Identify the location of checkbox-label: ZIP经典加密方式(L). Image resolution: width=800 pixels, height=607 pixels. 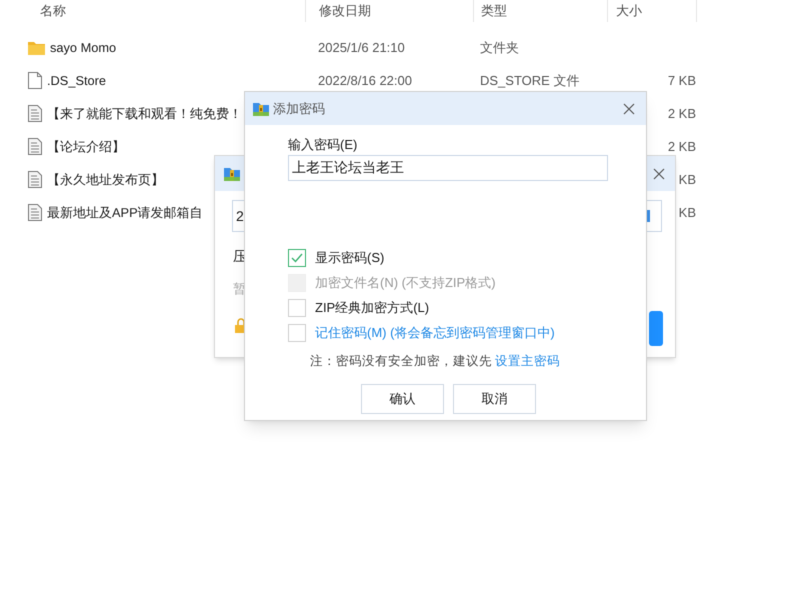
(372, 308).